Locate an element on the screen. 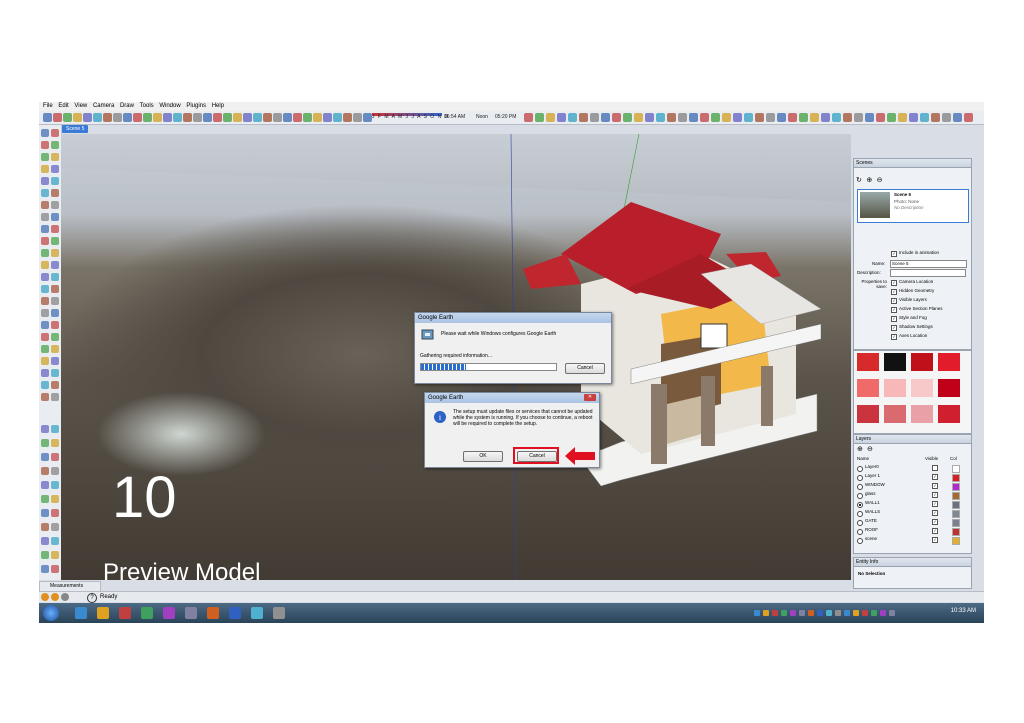 The height and width of the screenshot is (723, 1024). menu-tools: Tools is located at coordinates (147, 106).